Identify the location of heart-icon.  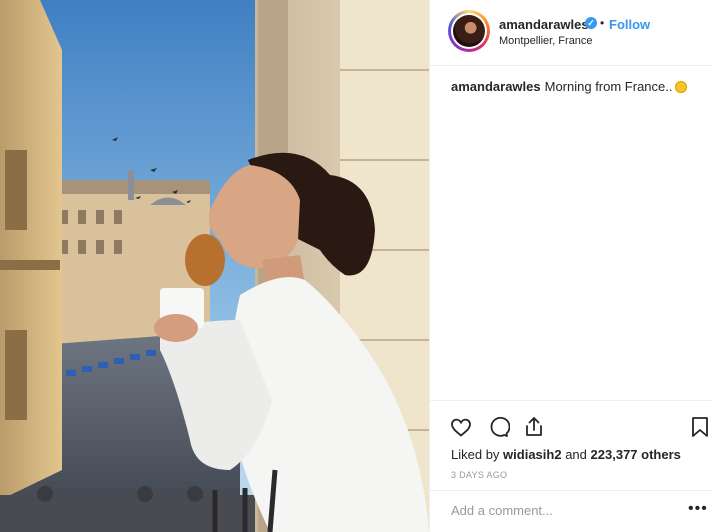
(461, 427).